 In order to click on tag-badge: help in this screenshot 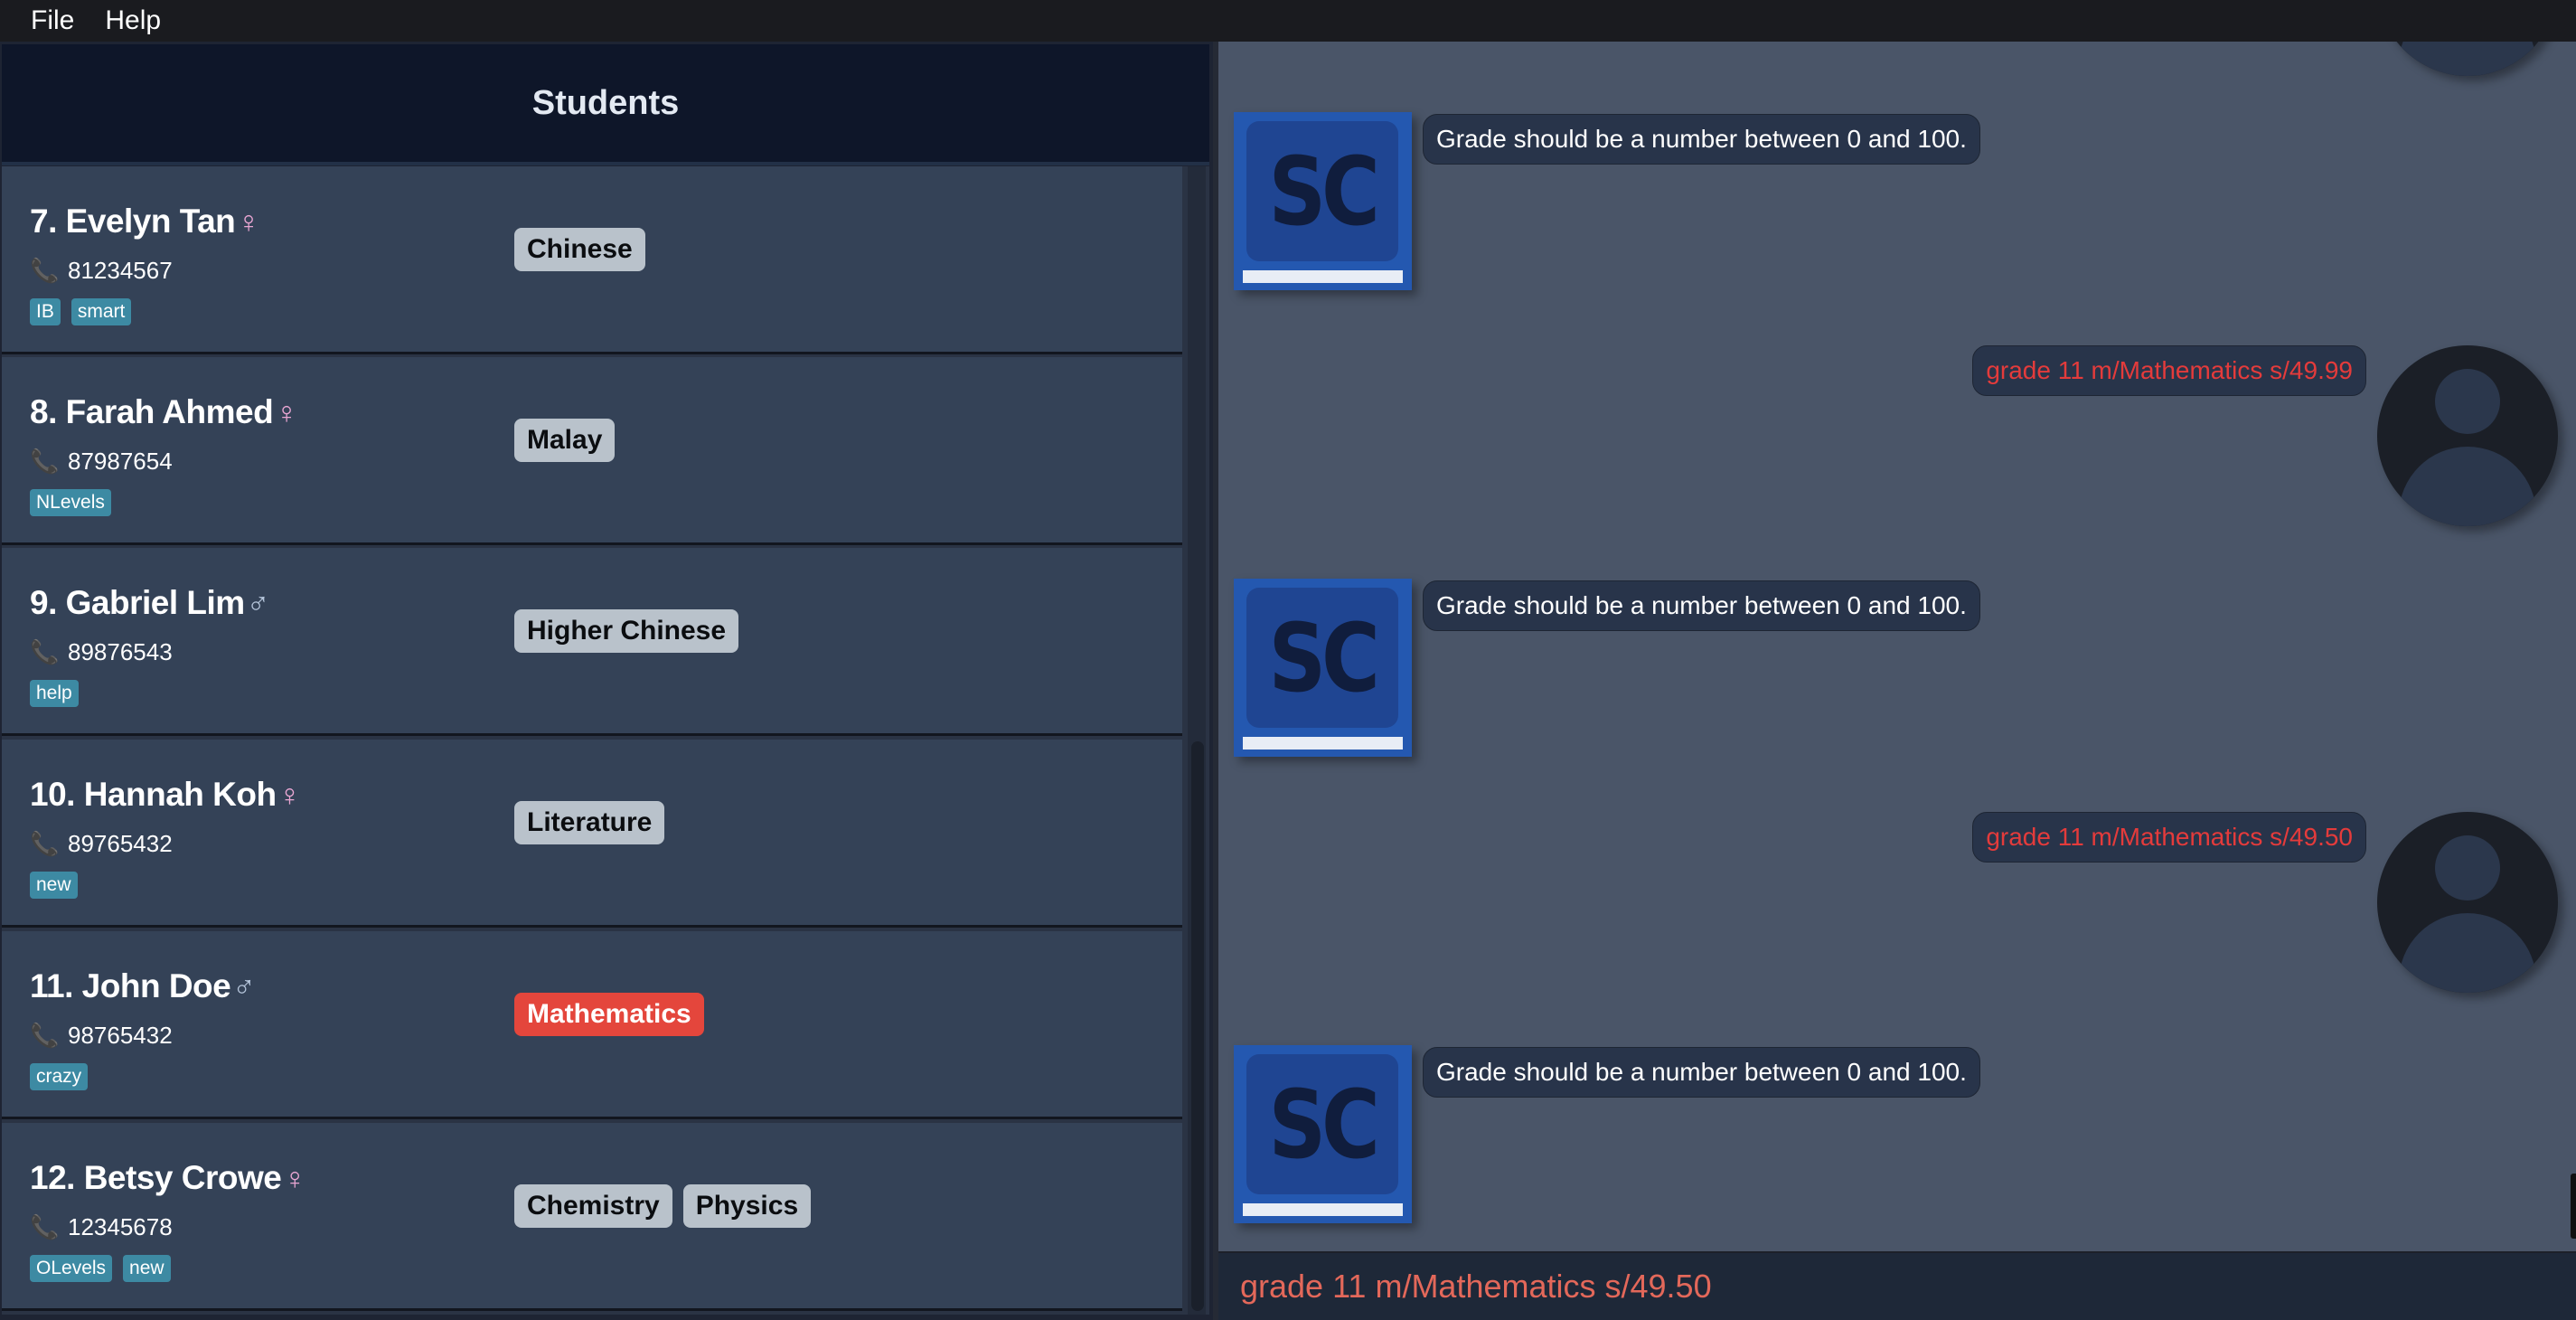, I will do `click(54, 693)`.